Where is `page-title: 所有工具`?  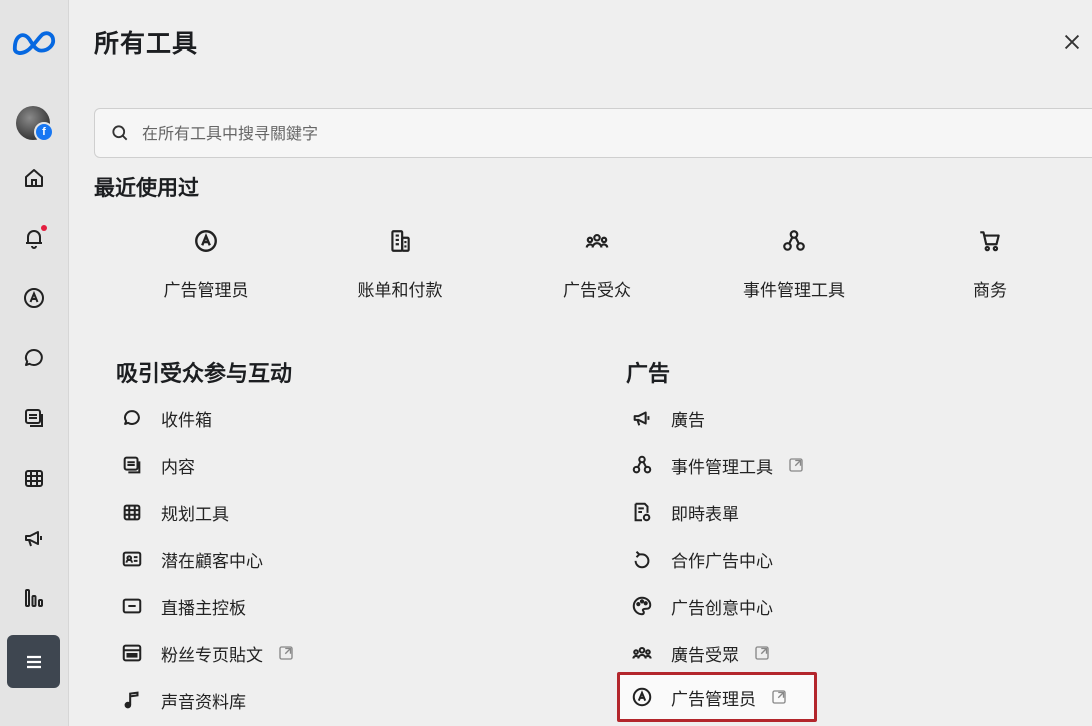
page-title: 所有工具 is located at coordinates (146, 43).